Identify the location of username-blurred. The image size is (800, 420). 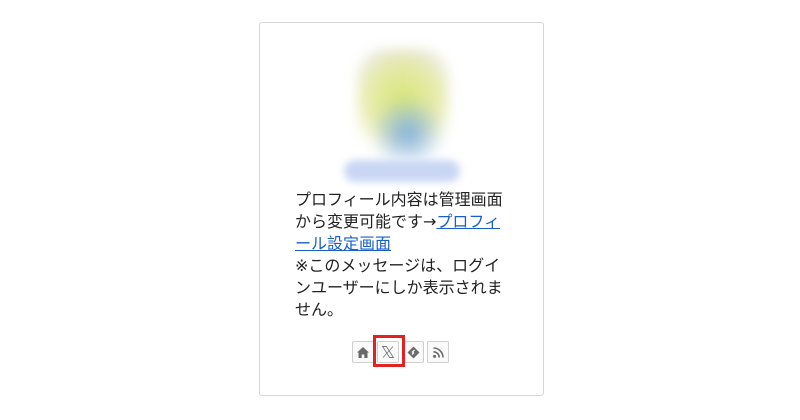
(402, 171).